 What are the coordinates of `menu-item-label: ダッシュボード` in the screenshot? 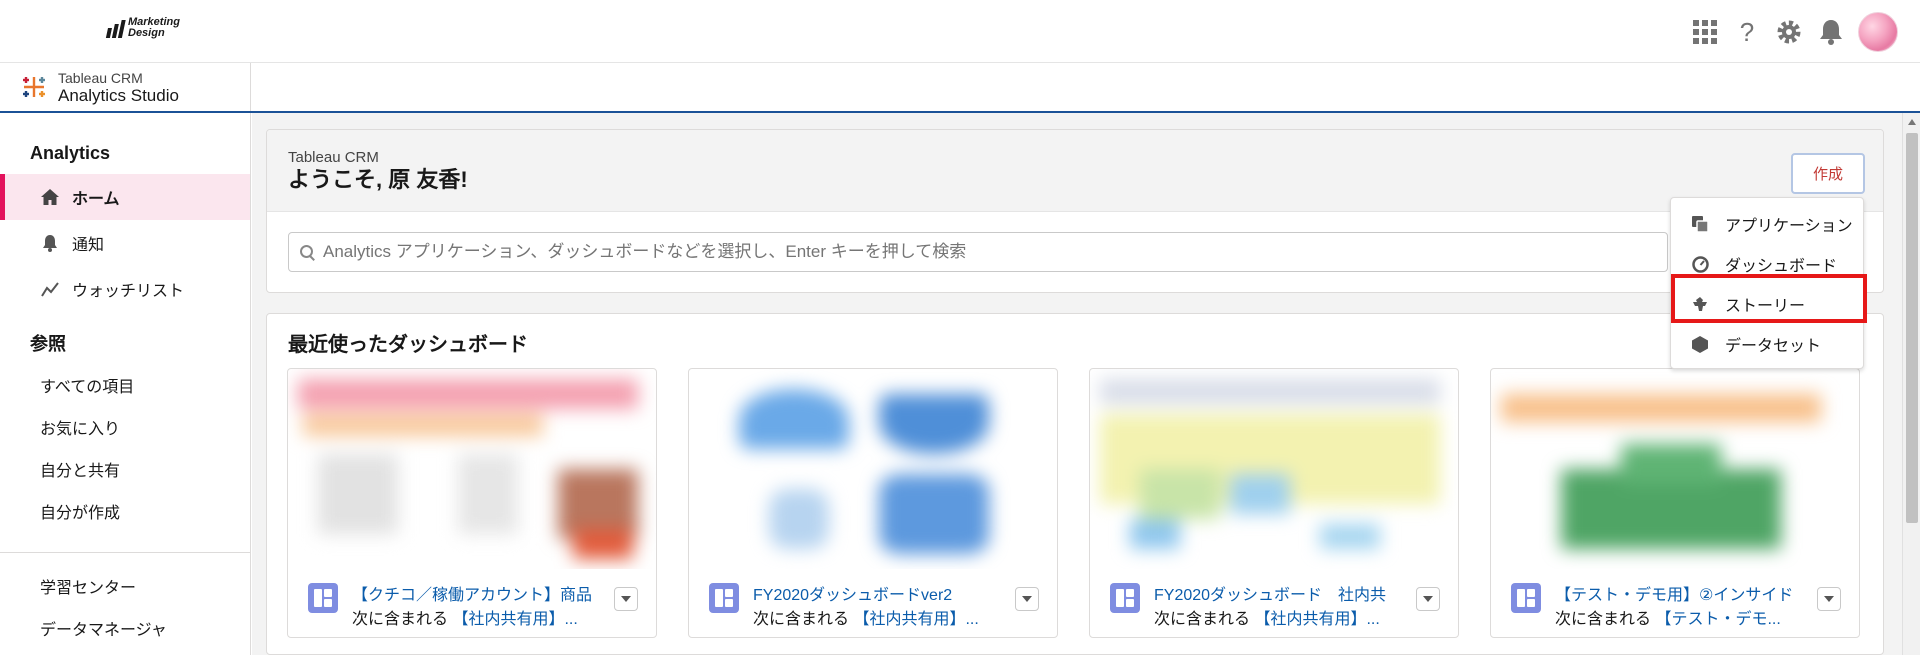 It's located at (1781, 266).